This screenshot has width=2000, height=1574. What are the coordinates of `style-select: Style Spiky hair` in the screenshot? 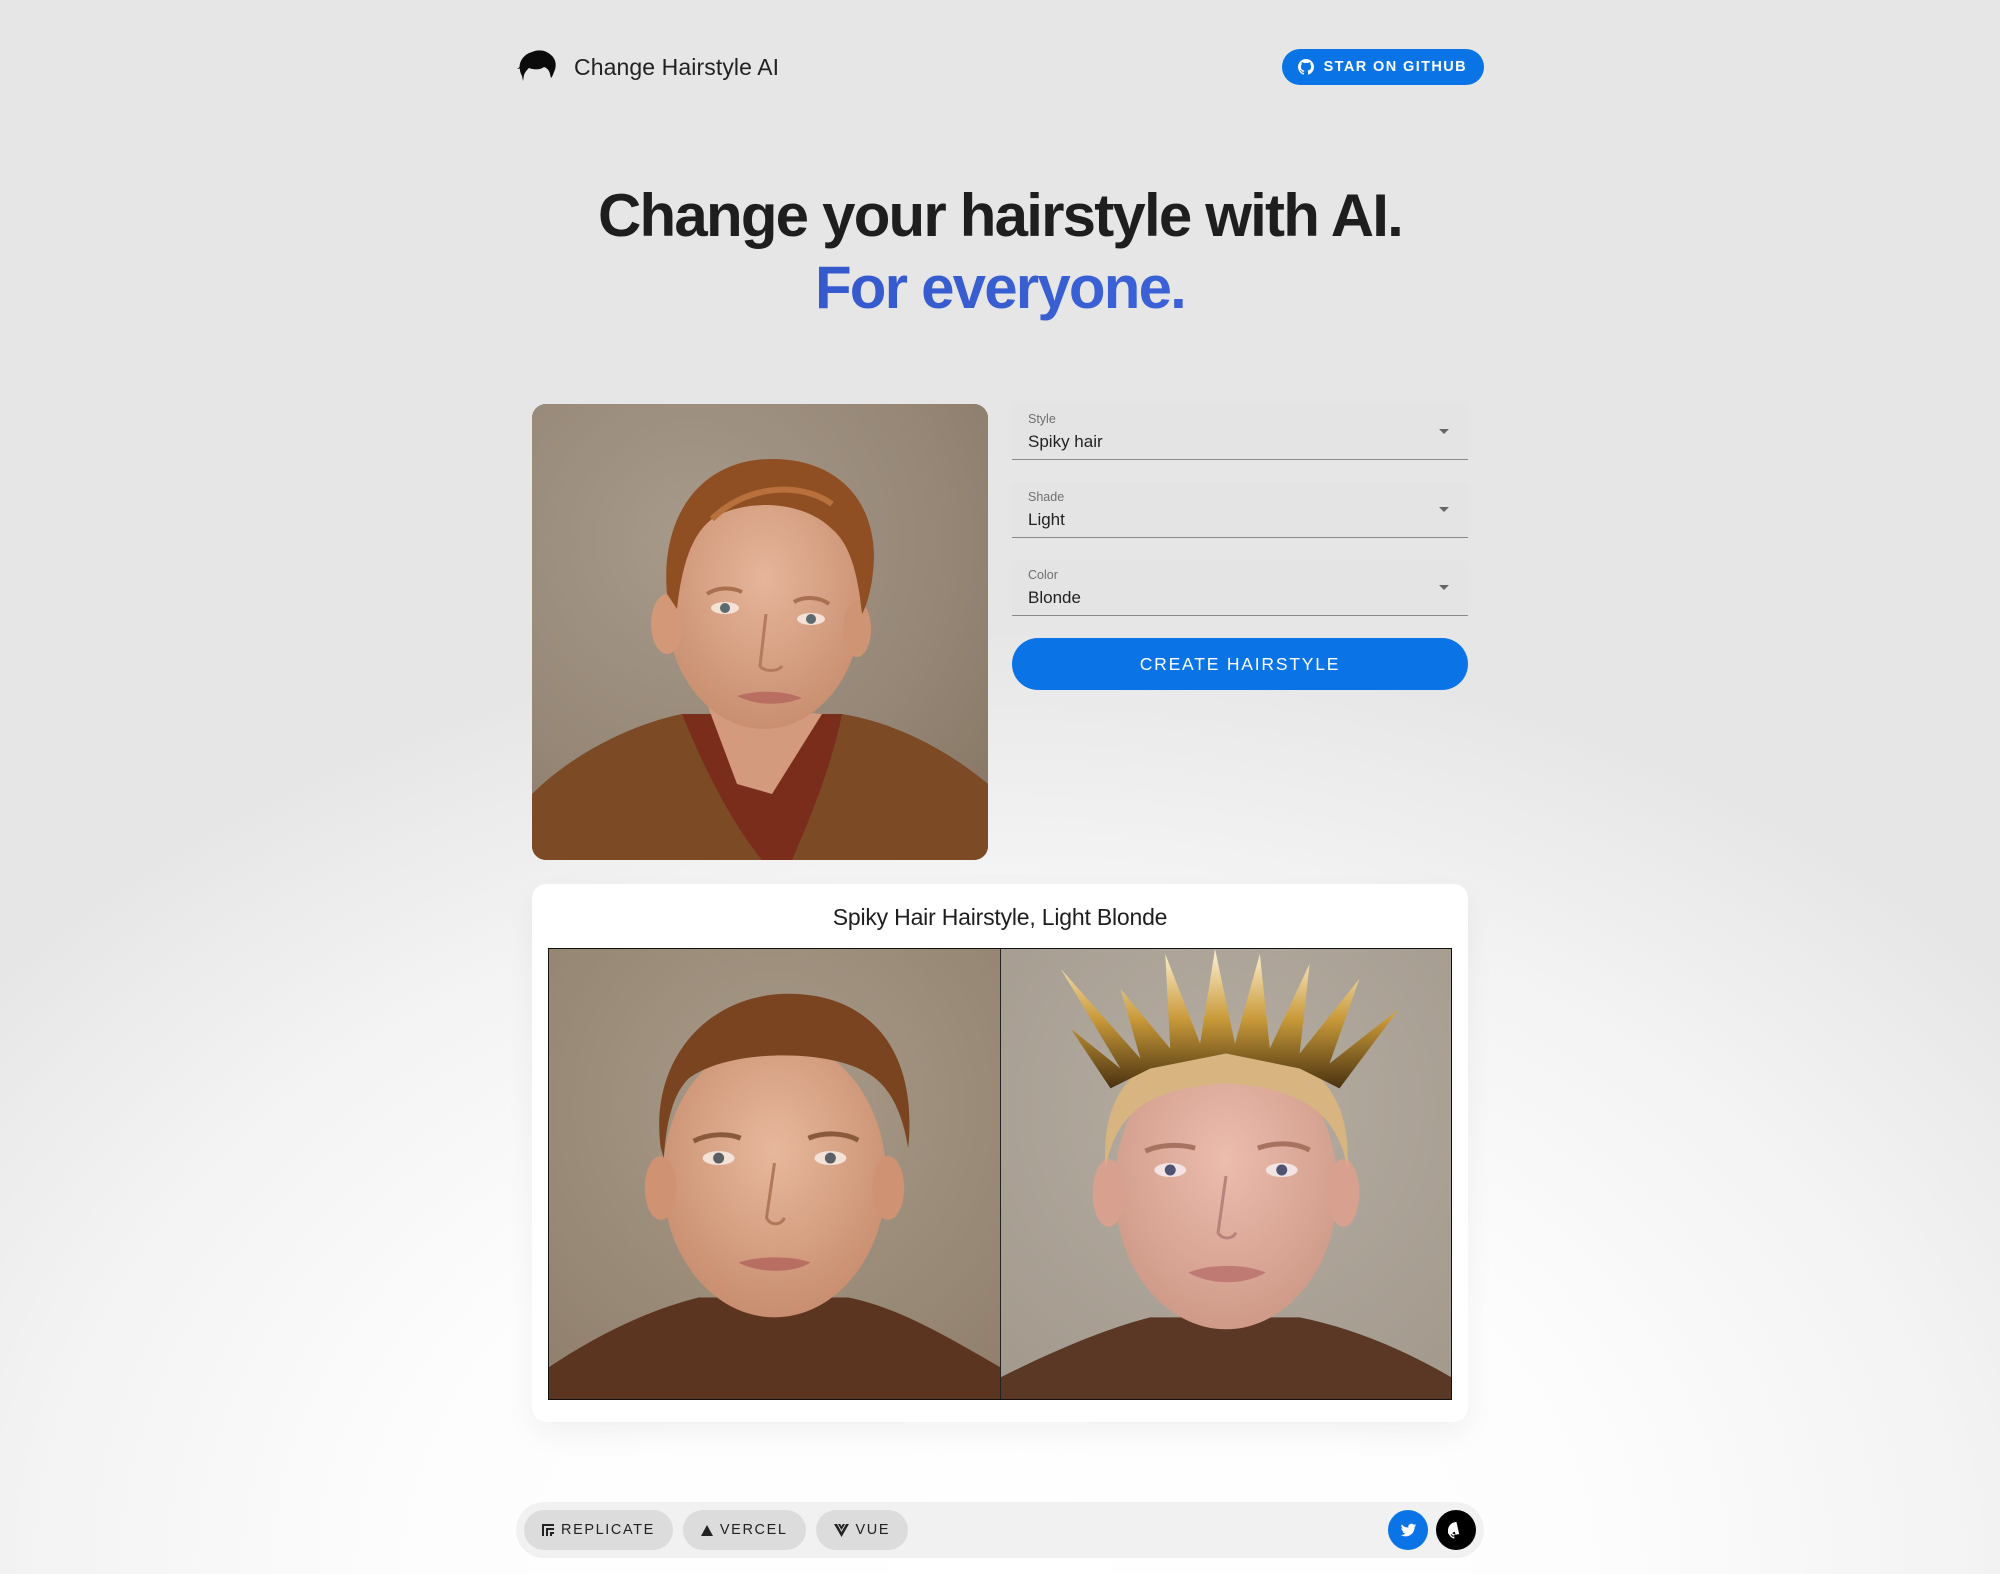 It's located at (1240, 432).